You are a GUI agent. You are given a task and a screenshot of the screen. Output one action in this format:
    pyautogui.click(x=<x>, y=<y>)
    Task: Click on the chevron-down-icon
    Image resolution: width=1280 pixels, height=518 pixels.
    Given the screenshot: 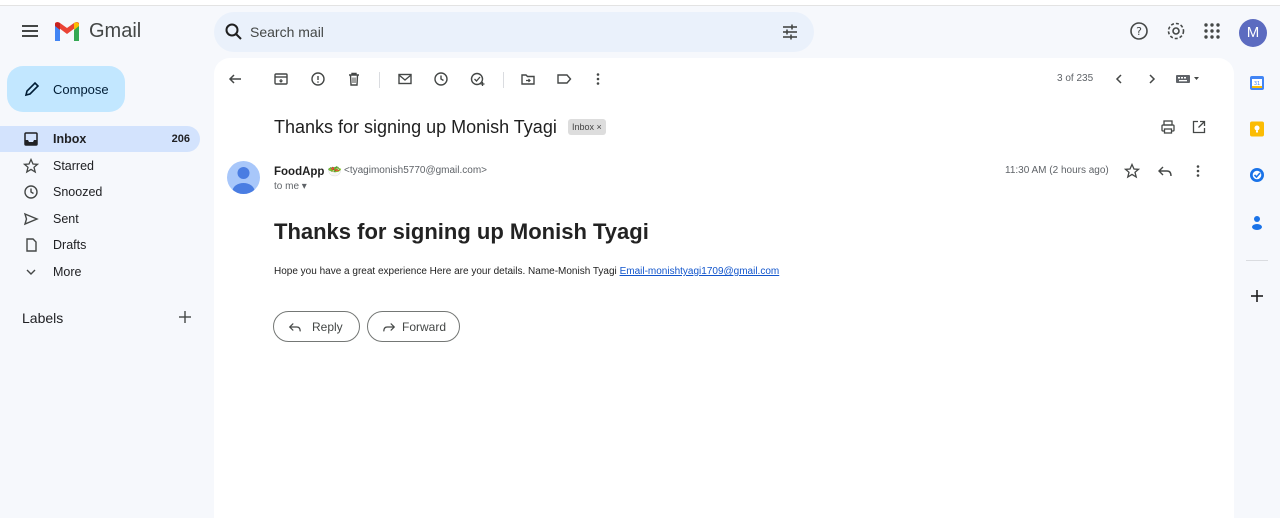 What is the action you would take?
    pyautogui.click(x=31, y=272)
    